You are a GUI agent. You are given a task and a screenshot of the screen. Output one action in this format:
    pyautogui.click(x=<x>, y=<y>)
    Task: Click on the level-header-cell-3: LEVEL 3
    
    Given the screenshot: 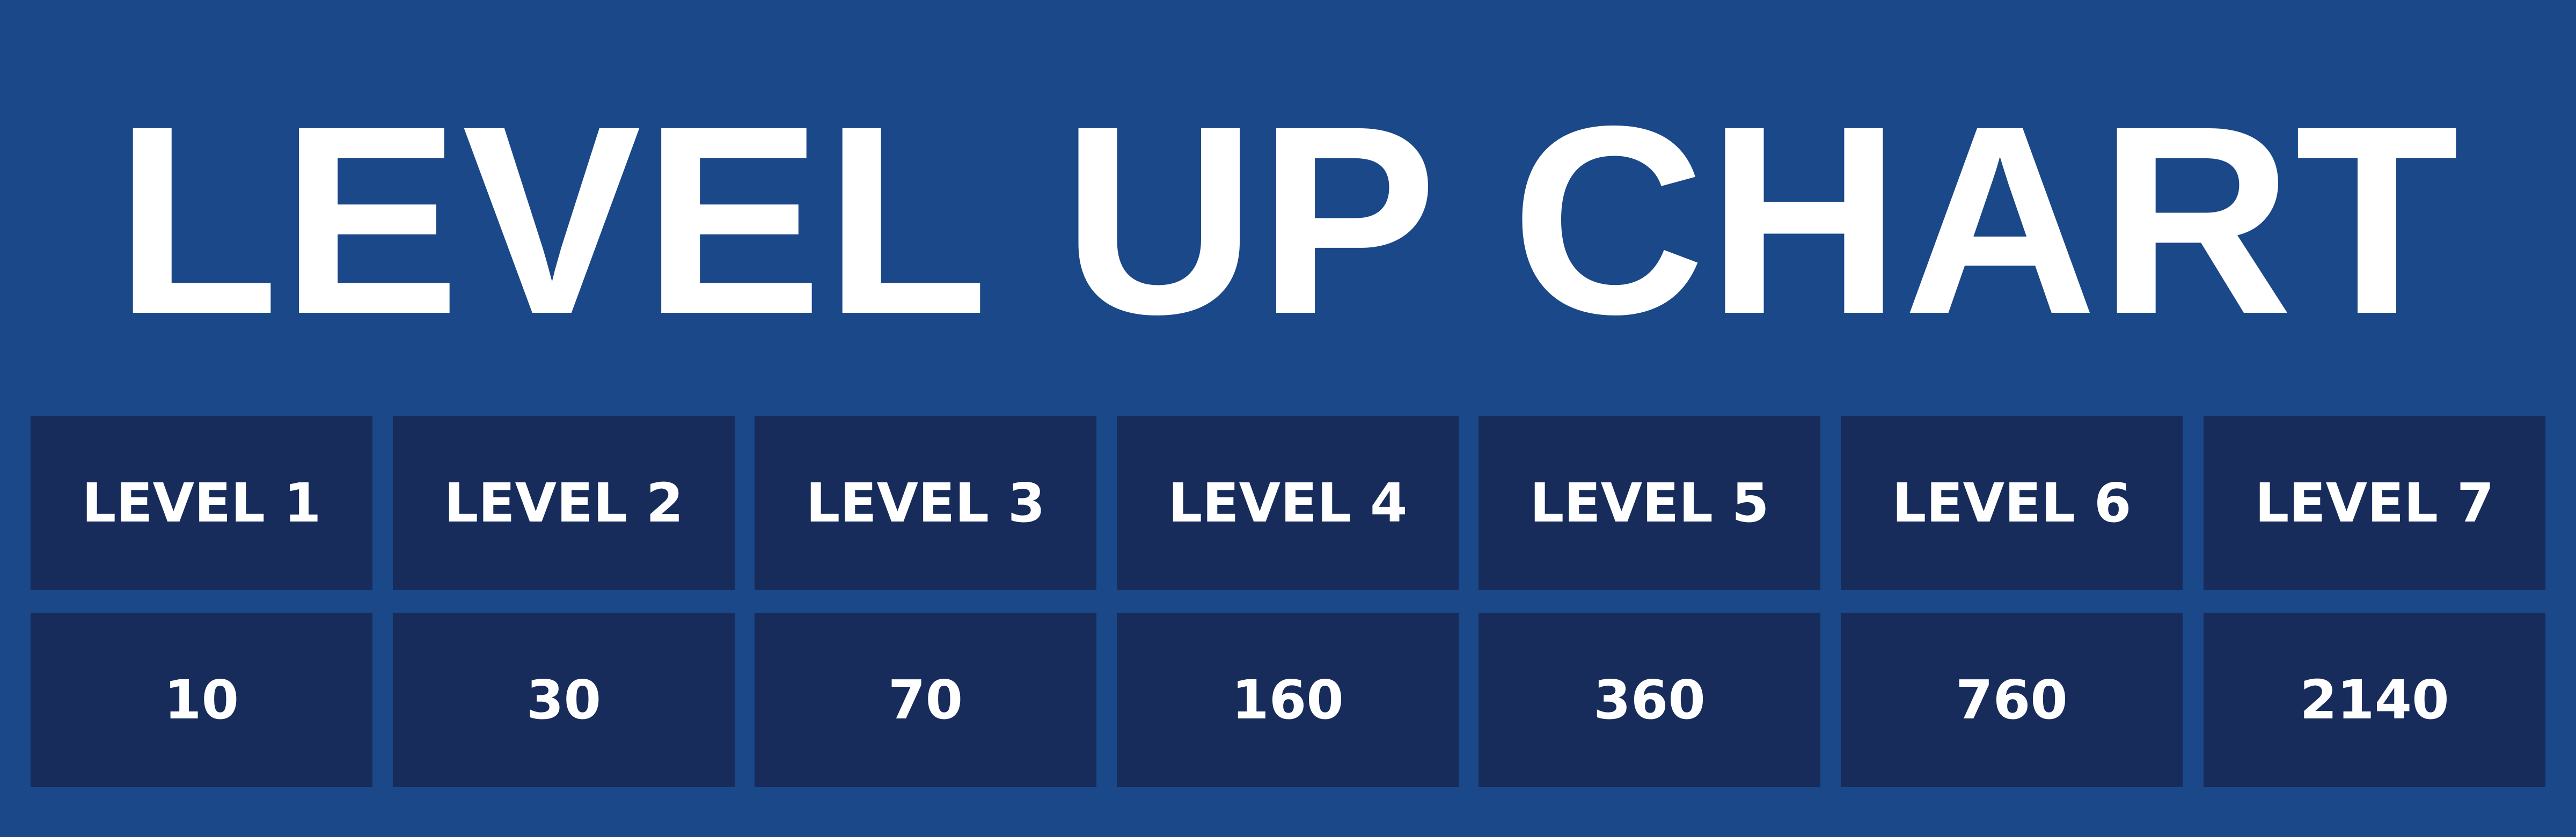 What is the action you would take?
    pyautogui.click(x=925, y=503)
    